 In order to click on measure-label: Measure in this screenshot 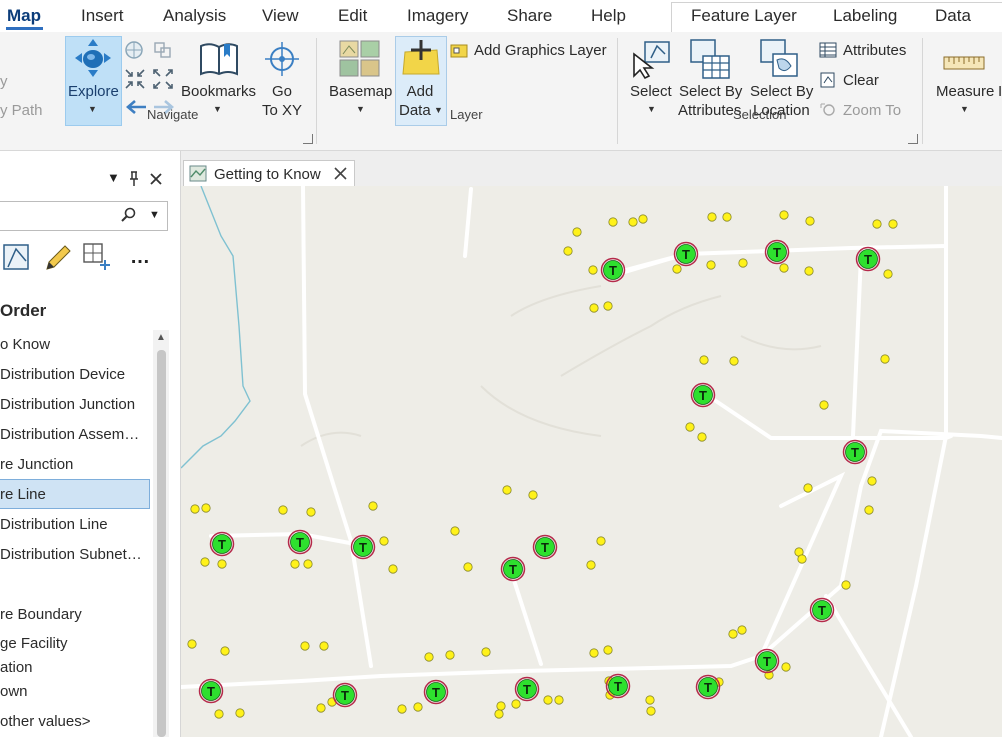, I will do `click(965, 92)`.